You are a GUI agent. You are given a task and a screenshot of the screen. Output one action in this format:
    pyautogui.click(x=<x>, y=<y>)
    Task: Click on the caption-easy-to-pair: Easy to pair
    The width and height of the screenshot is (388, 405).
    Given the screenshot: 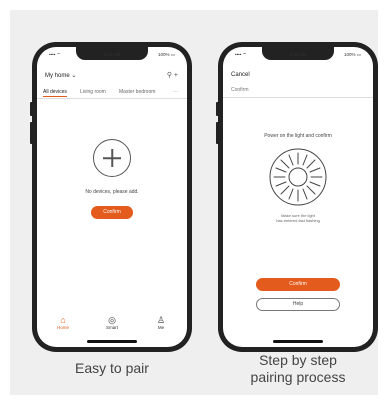 What is the action you would take?
    pyautogui.click(x=112, y=368)
    